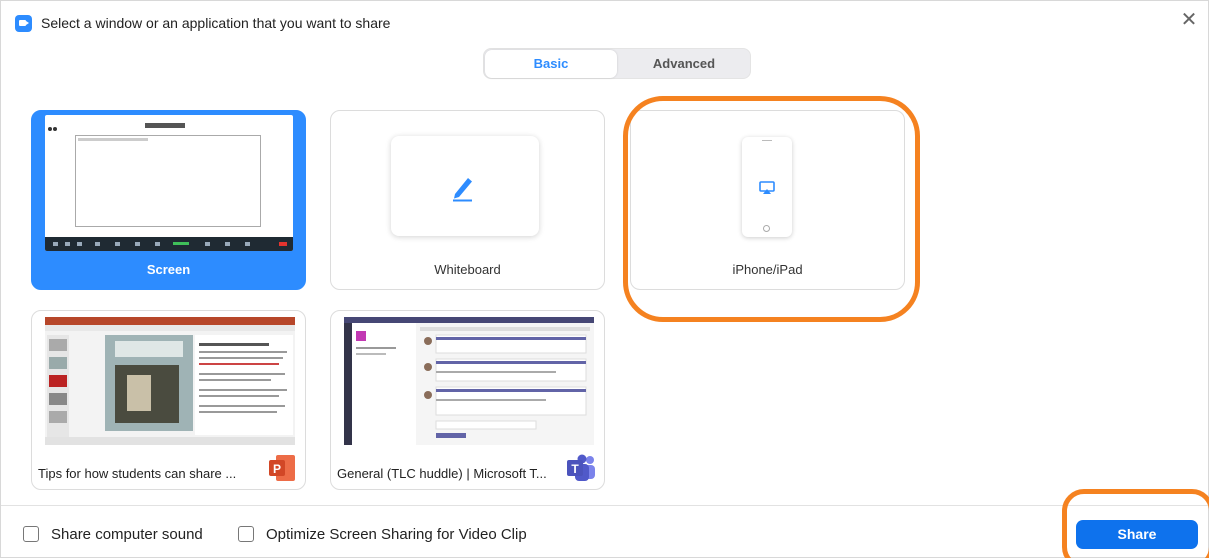  What do you see at coordinates (23, 23) in the screenshot?
I see `zoom-logo-icon` at bounding box center [23, 23].